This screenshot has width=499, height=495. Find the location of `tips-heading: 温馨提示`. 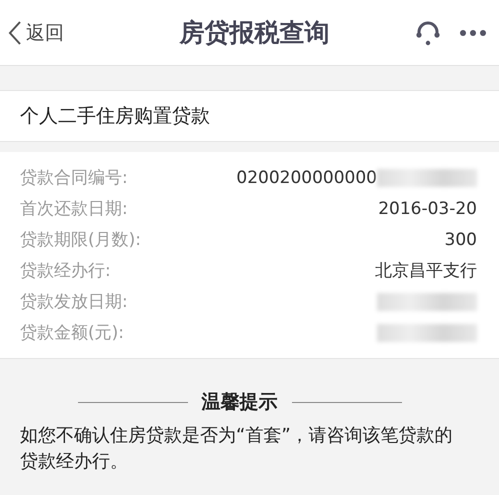

tips-heading: 温馨提示 is located at coordinates (240, 402).